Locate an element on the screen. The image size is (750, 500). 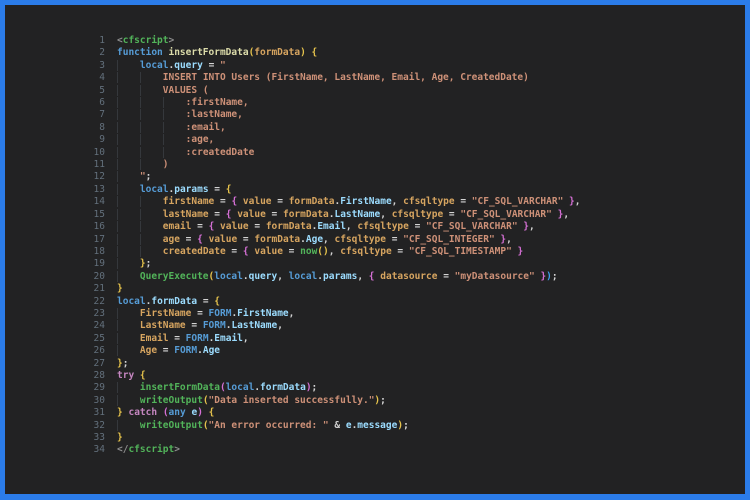
code-text: :lastName, is located at coordinates (180, 115).